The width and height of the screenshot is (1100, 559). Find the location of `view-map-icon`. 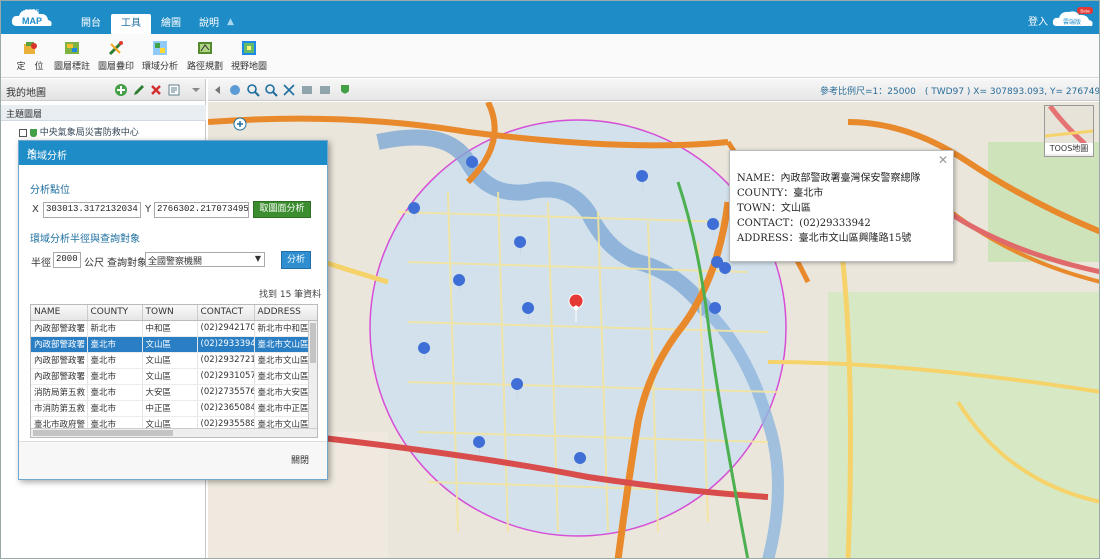

view-map-icon is located at coordinates (249, 48).